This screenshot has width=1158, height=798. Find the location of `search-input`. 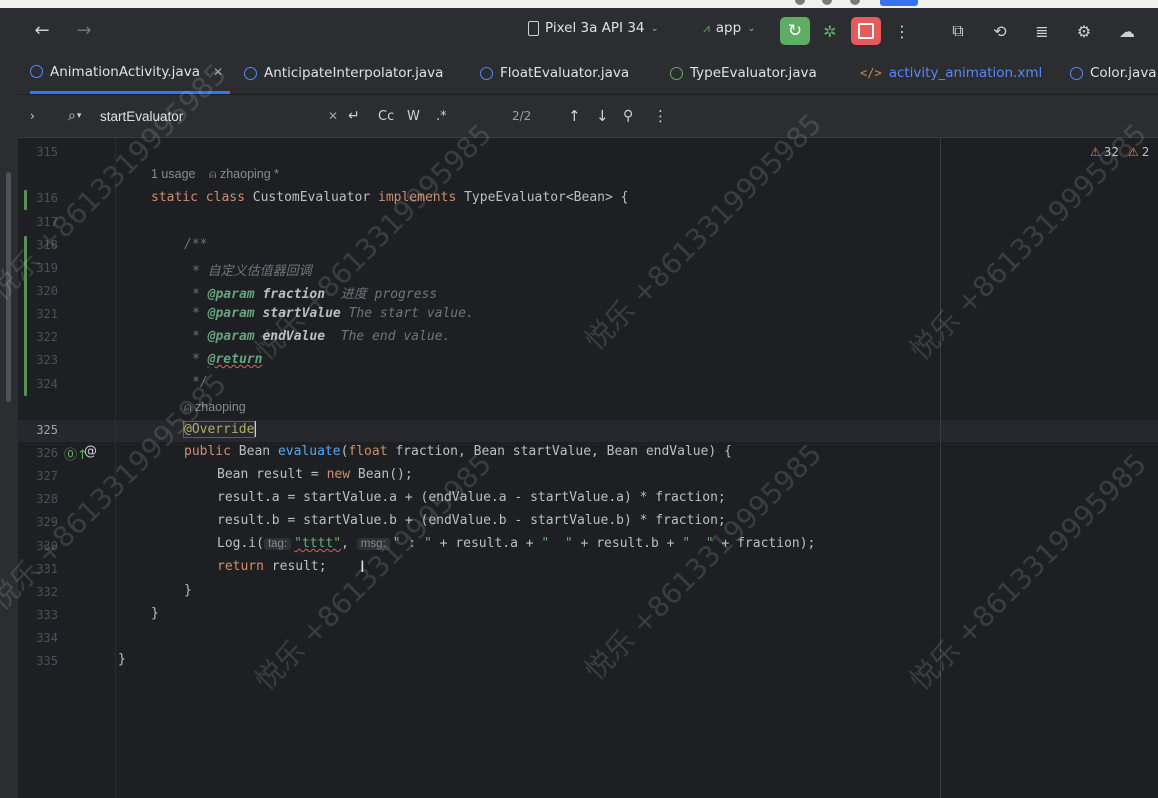

search-input is located at coordinates (200, 116).